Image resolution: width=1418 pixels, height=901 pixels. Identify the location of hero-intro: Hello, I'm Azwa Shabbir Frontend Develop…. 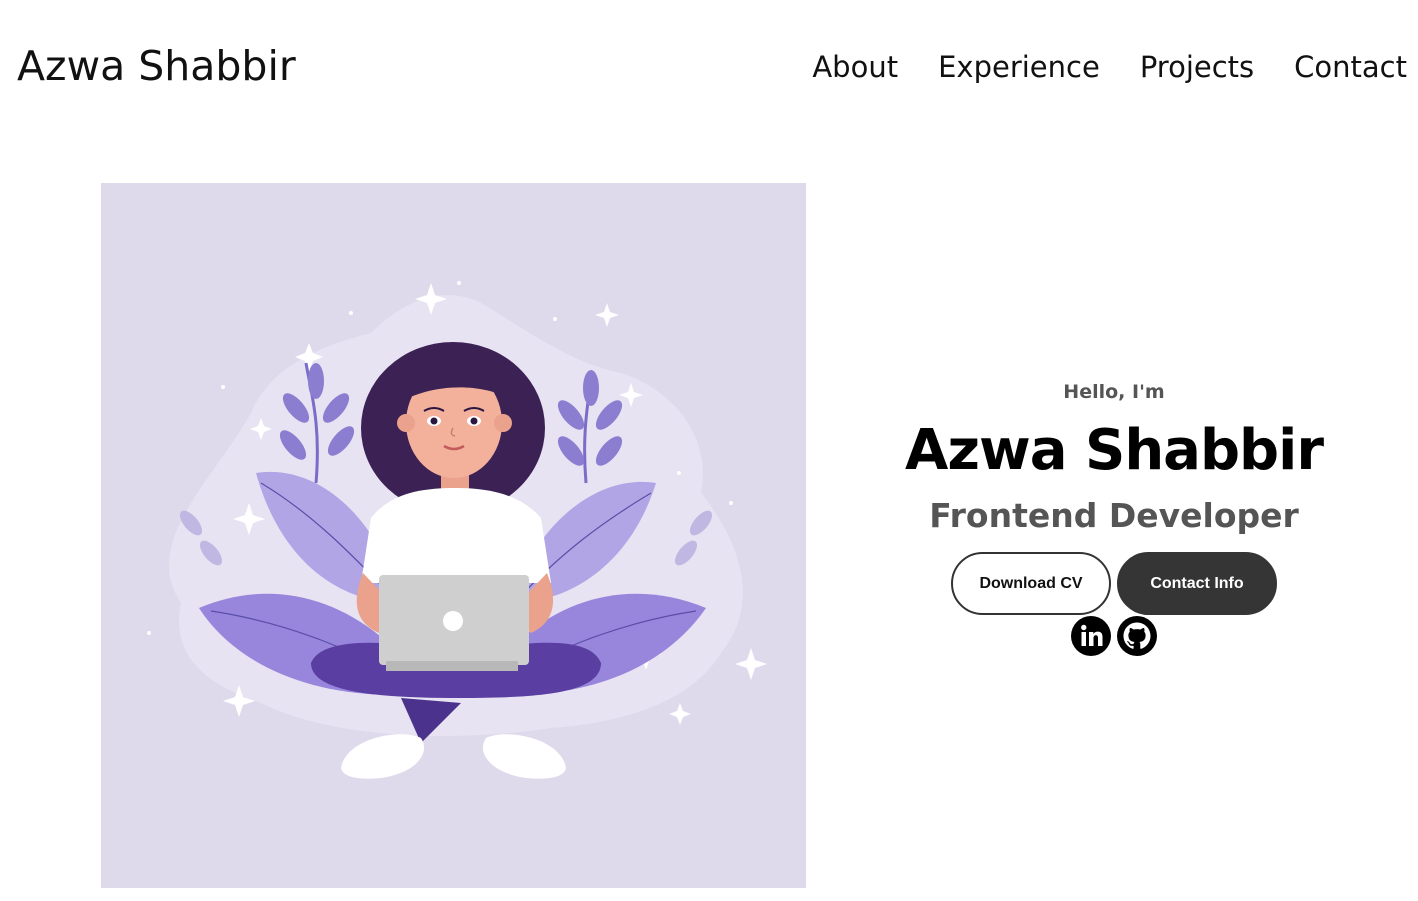
(1114, 517).